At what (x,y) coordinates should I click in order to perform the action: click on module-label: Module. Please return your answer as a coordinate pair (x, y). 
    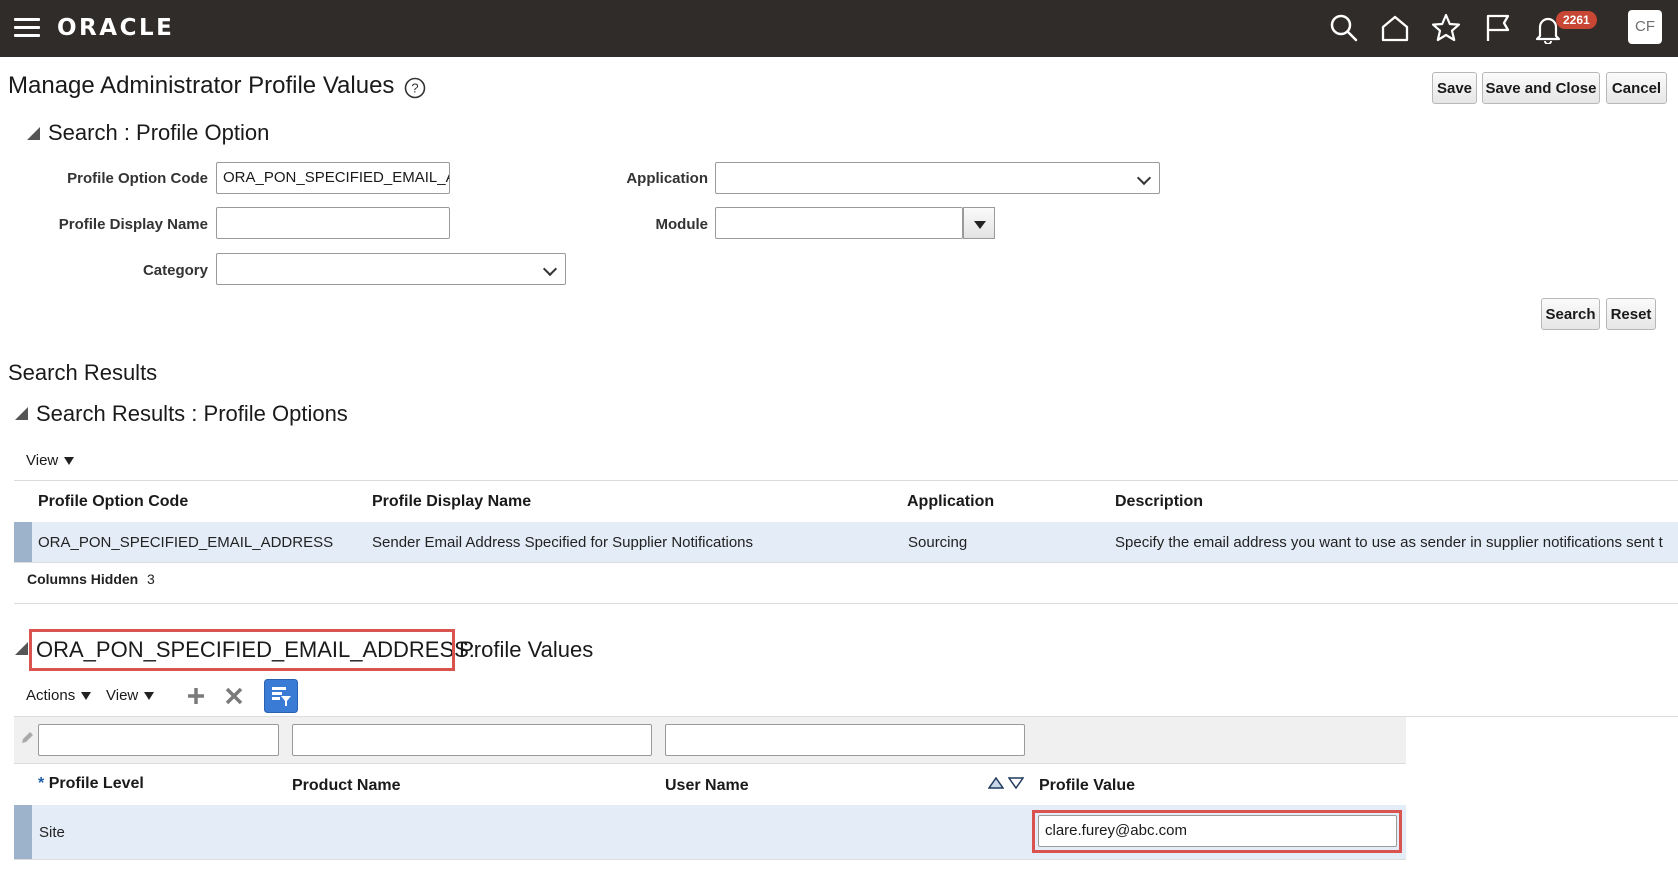
    Looking at the image, I should click on (682, 224).